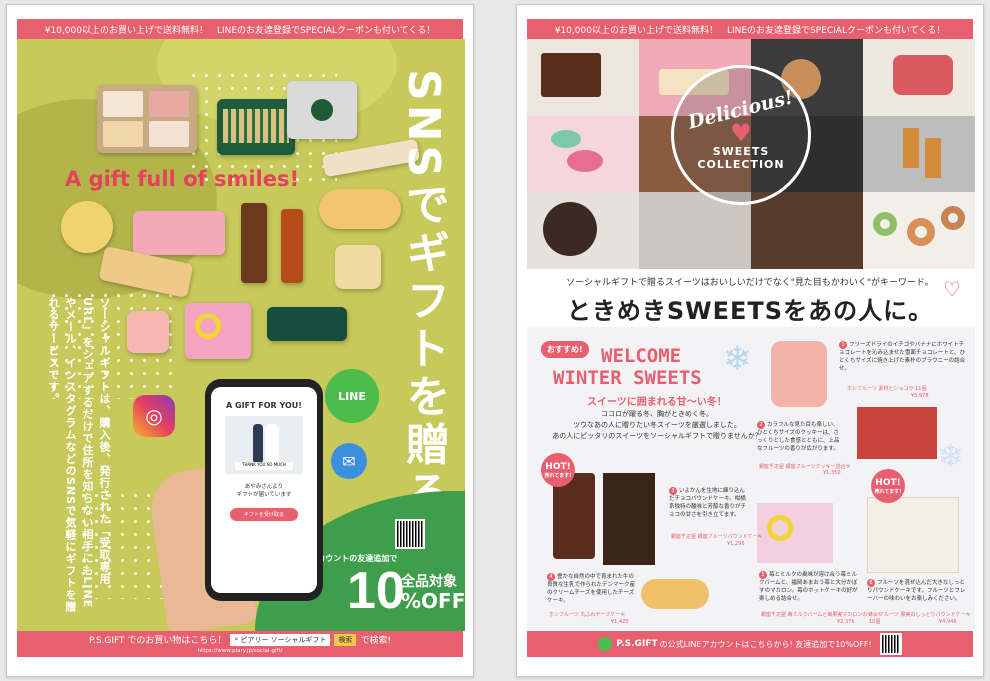 This screenshot has height=681, width=990. Describe the element at coordinates (345, 639) in the screenshot. I see `search-button: 検索` at that location.